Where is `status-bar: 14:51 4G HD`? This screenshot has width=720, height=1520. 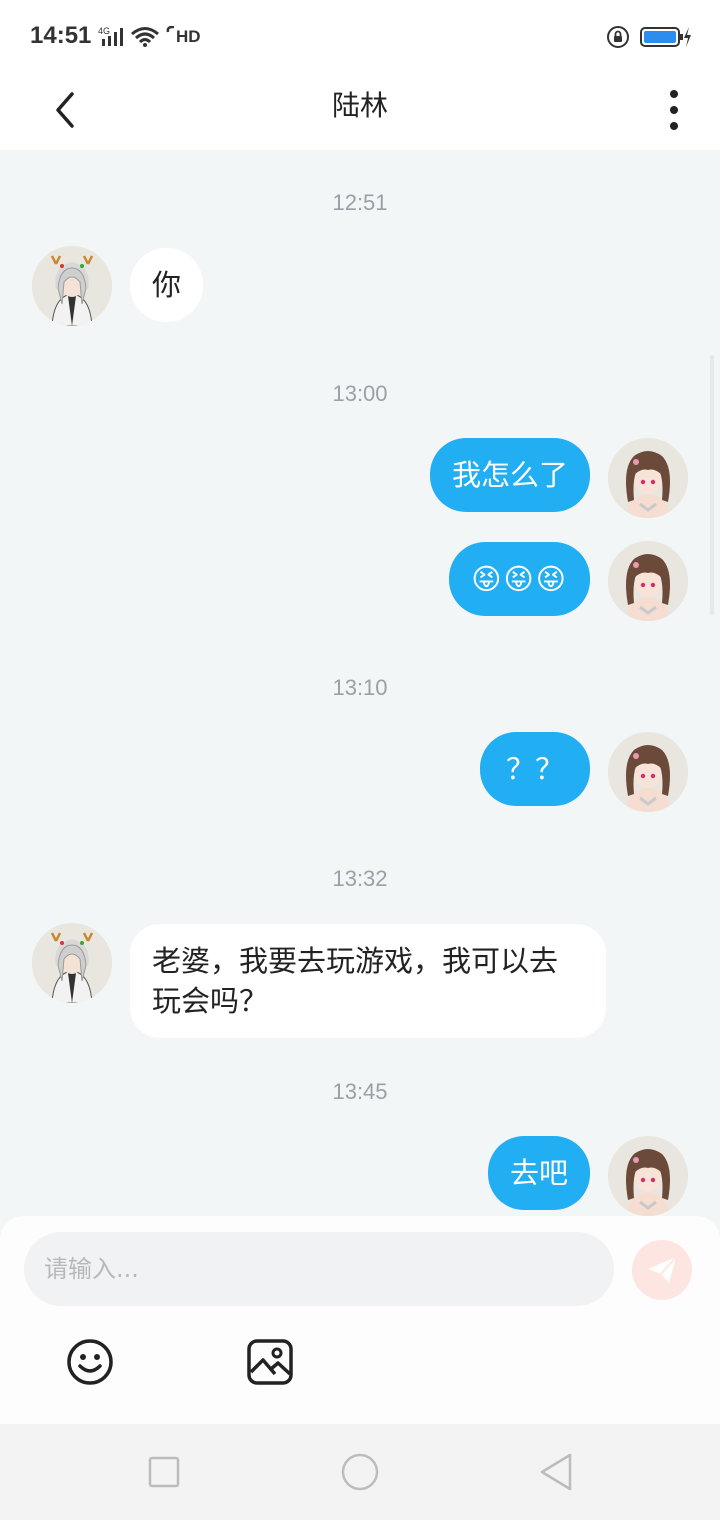
status-bar: 14:51 4G HD is located at coordinates (360, 36).